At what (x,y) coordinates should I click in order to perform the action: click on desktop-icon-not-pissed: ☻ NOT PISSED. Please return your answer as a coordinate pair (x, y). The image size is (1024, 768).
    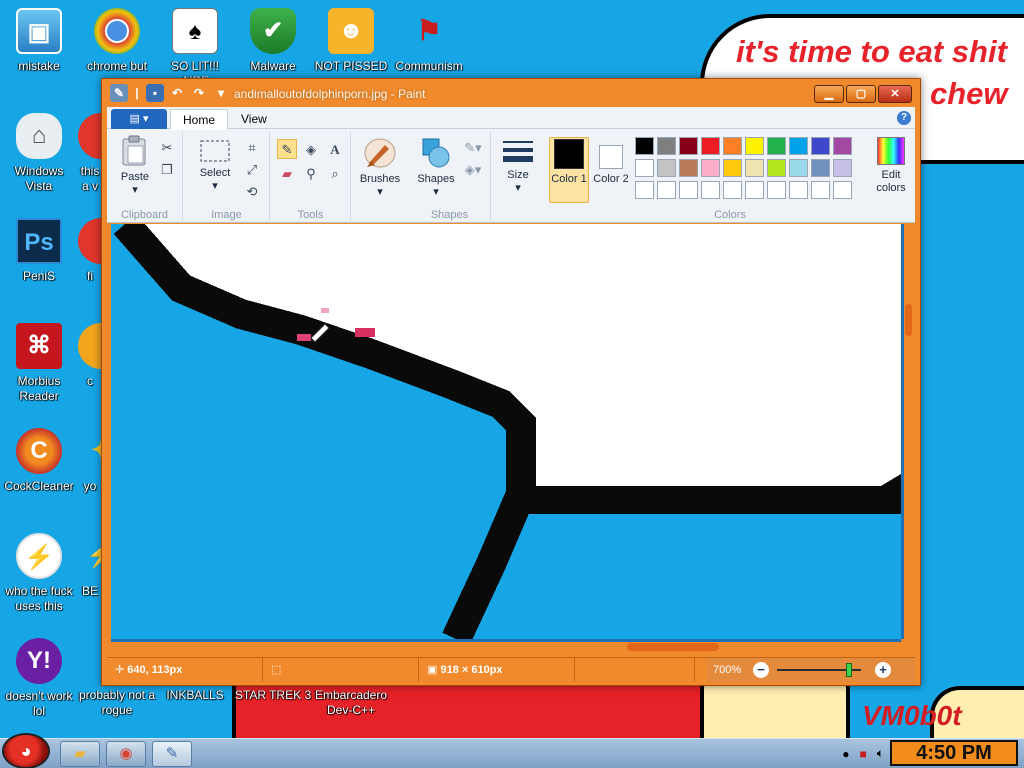
    Looking at the image, I should click on (351, 41).